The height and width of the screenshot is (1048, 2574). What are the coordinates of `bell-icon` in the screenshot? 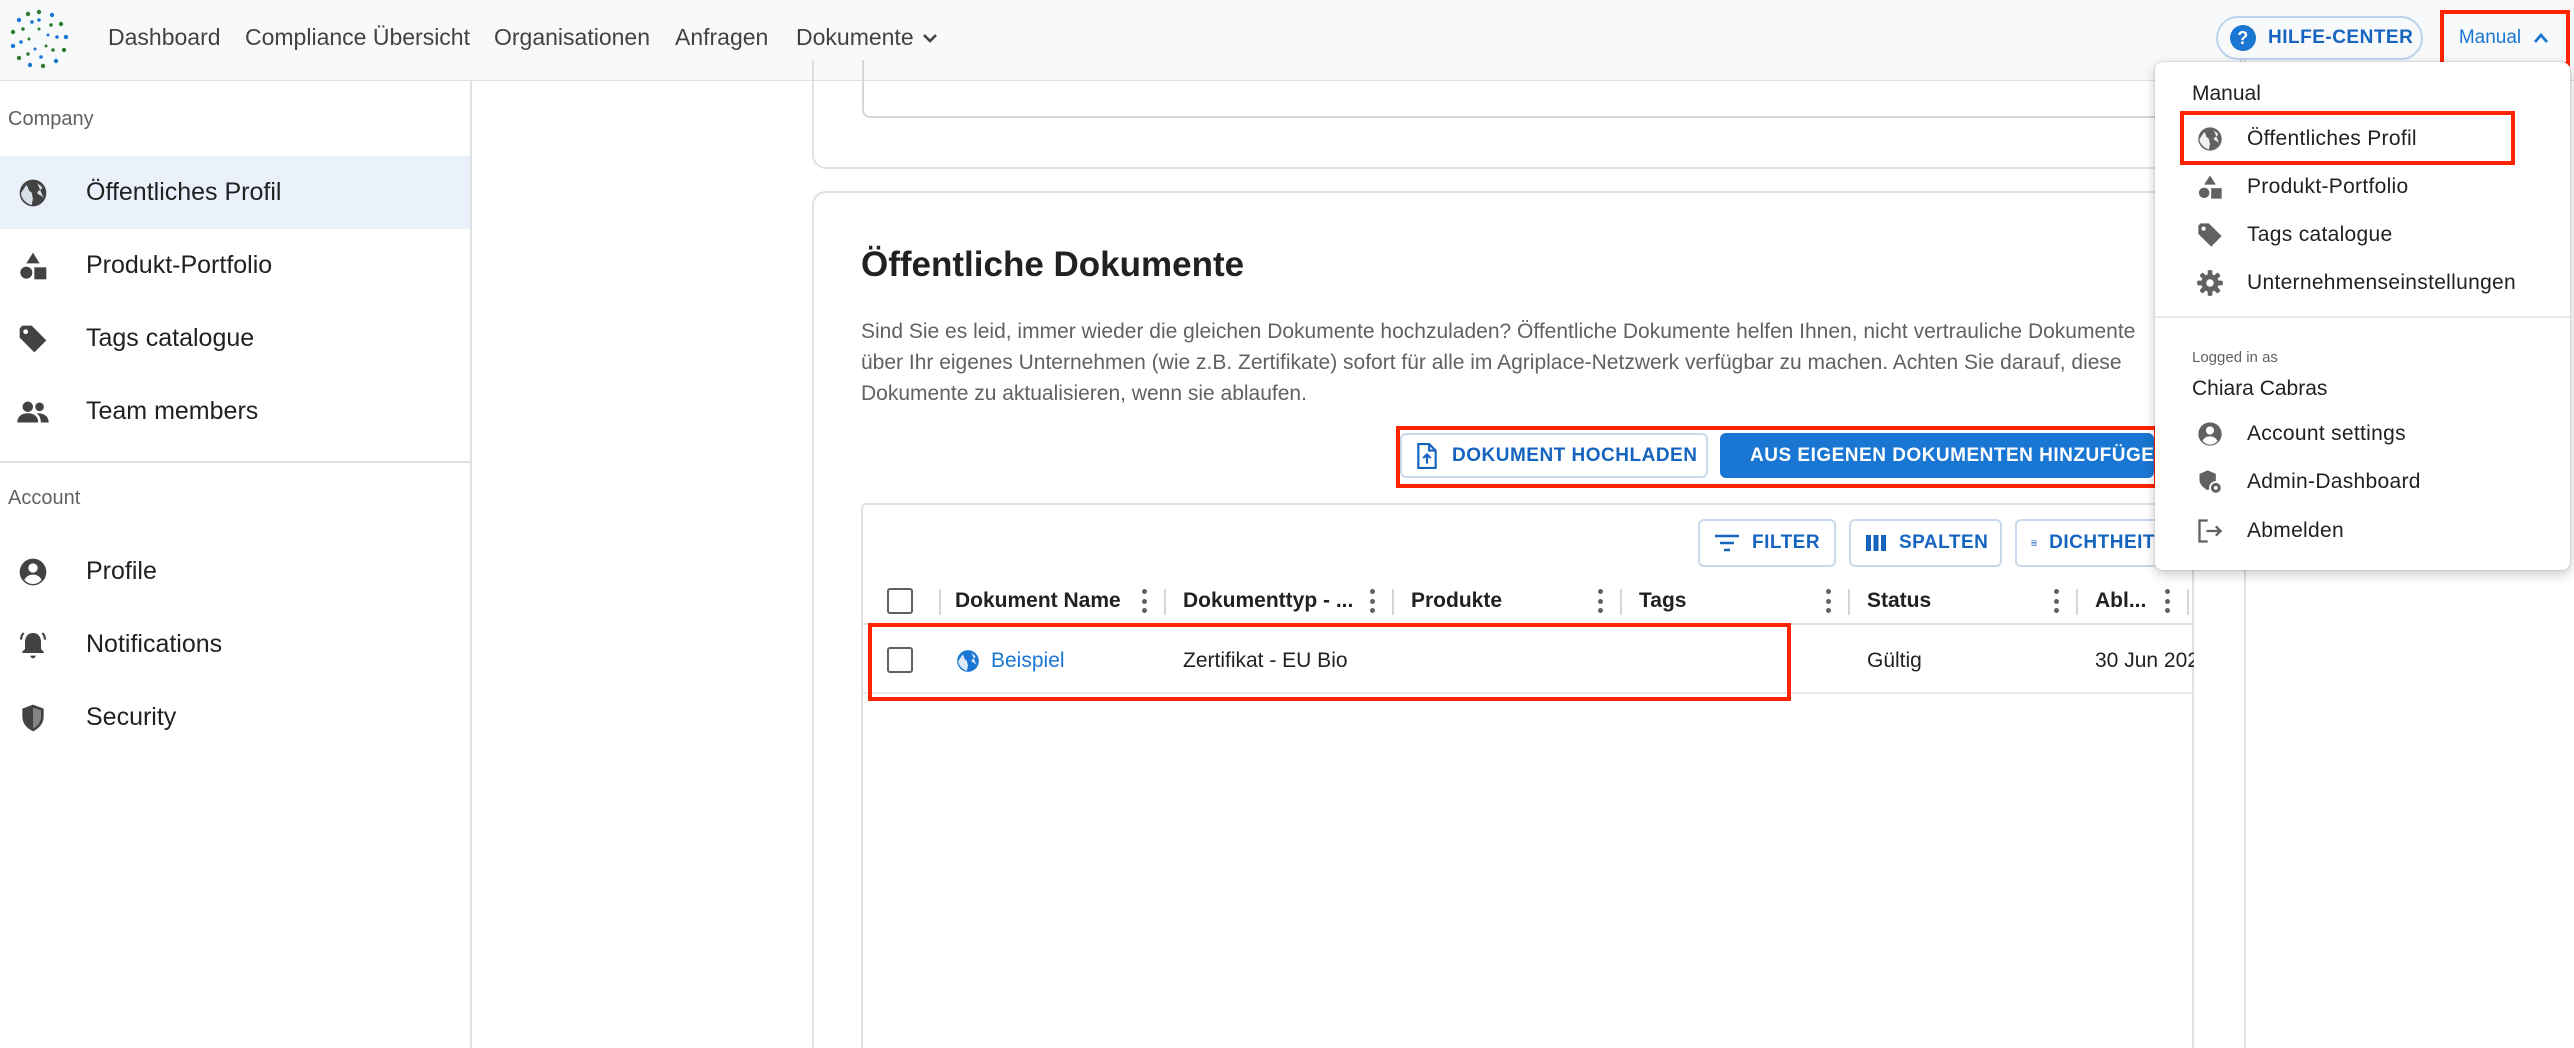 It's located at (33, 645).